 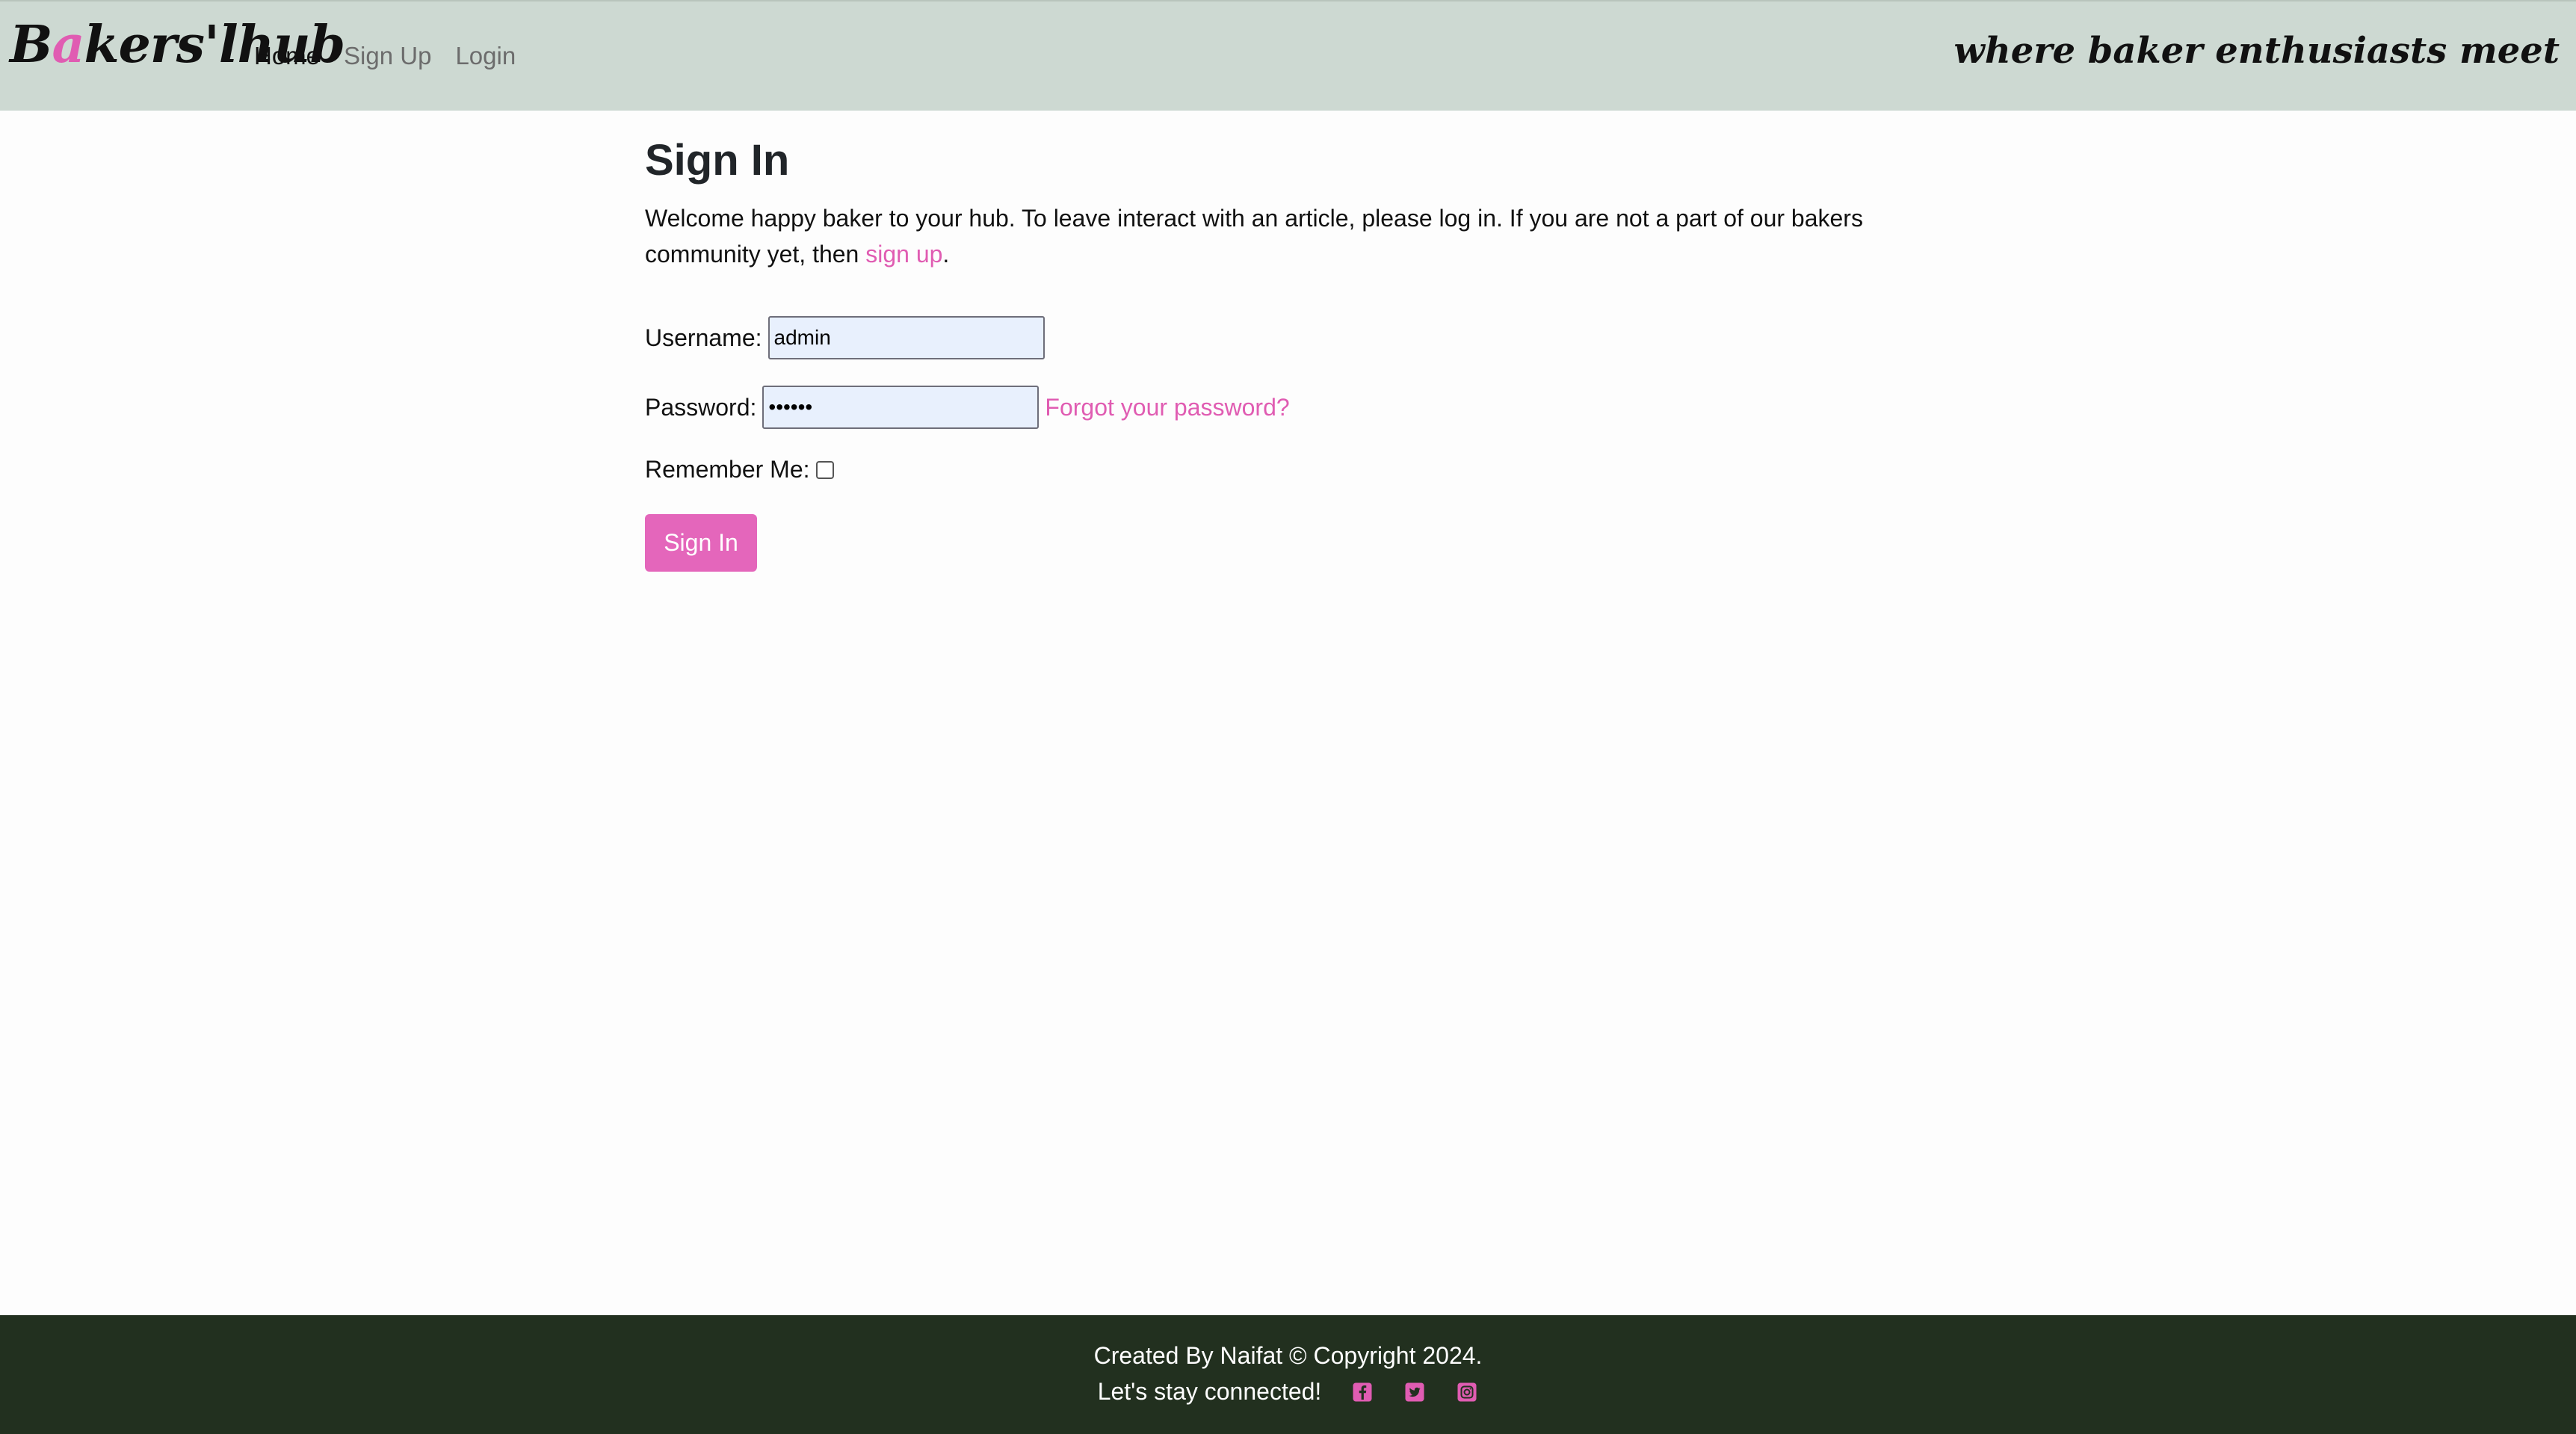 What do you see at coordinates (906, 337) in the screenshot?
I see `username-input` at bounding box center [906, 337].